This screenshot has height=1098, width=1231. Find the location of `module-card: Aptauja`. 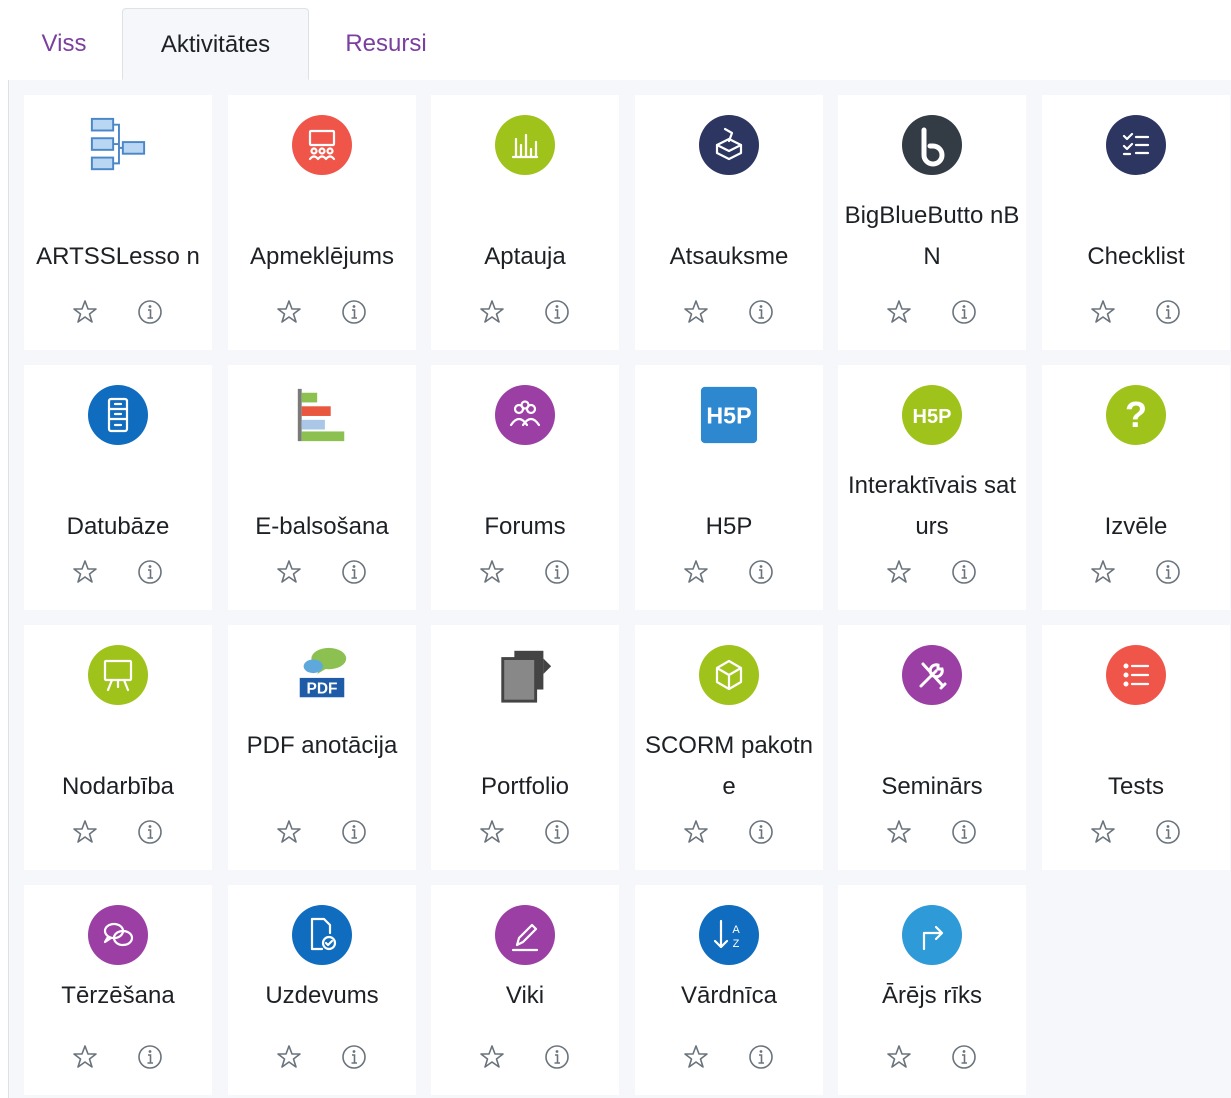

module-card: Aptauja is located at coordinates (525, 222).